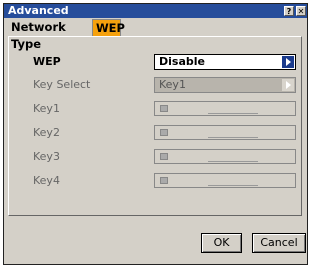 The image size is (320, 270). I want to click on window-title: Advanced, so click(38, 10).